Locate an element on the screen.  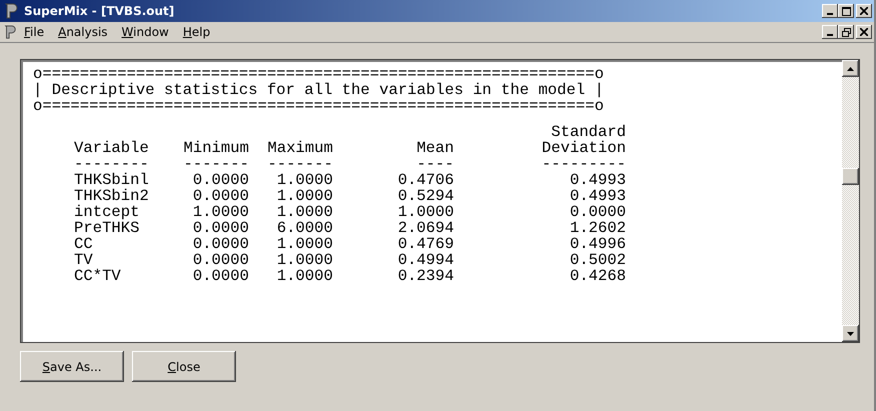
table-cell: CC is located at coordinates (83, 244).